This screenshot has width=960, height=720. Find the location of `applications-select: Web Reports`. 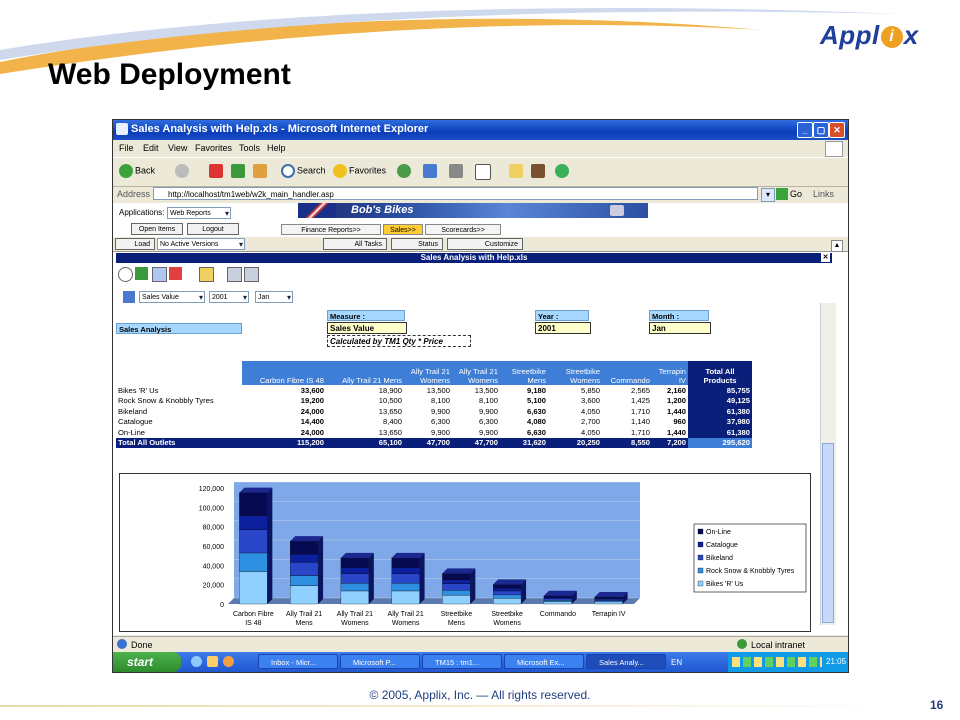

applications-select: Web Reports is located at coordinates (199, 213).